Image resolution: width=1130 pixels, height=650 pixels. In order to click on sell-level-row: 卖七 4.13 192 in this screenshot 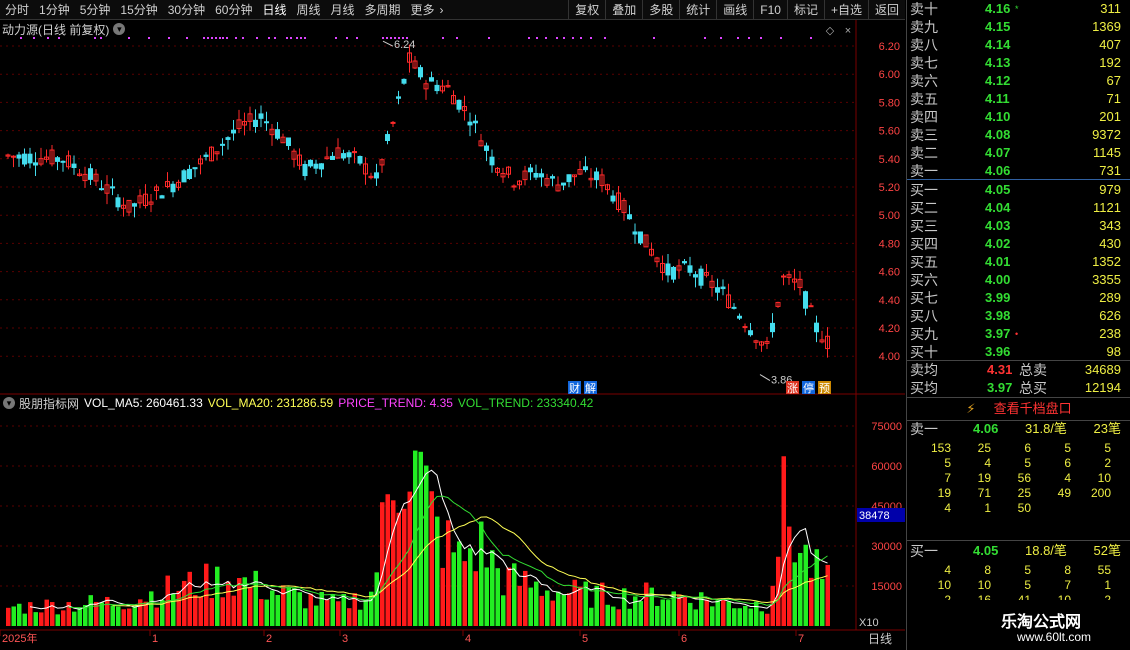, I will do `click(1015, 63)`.